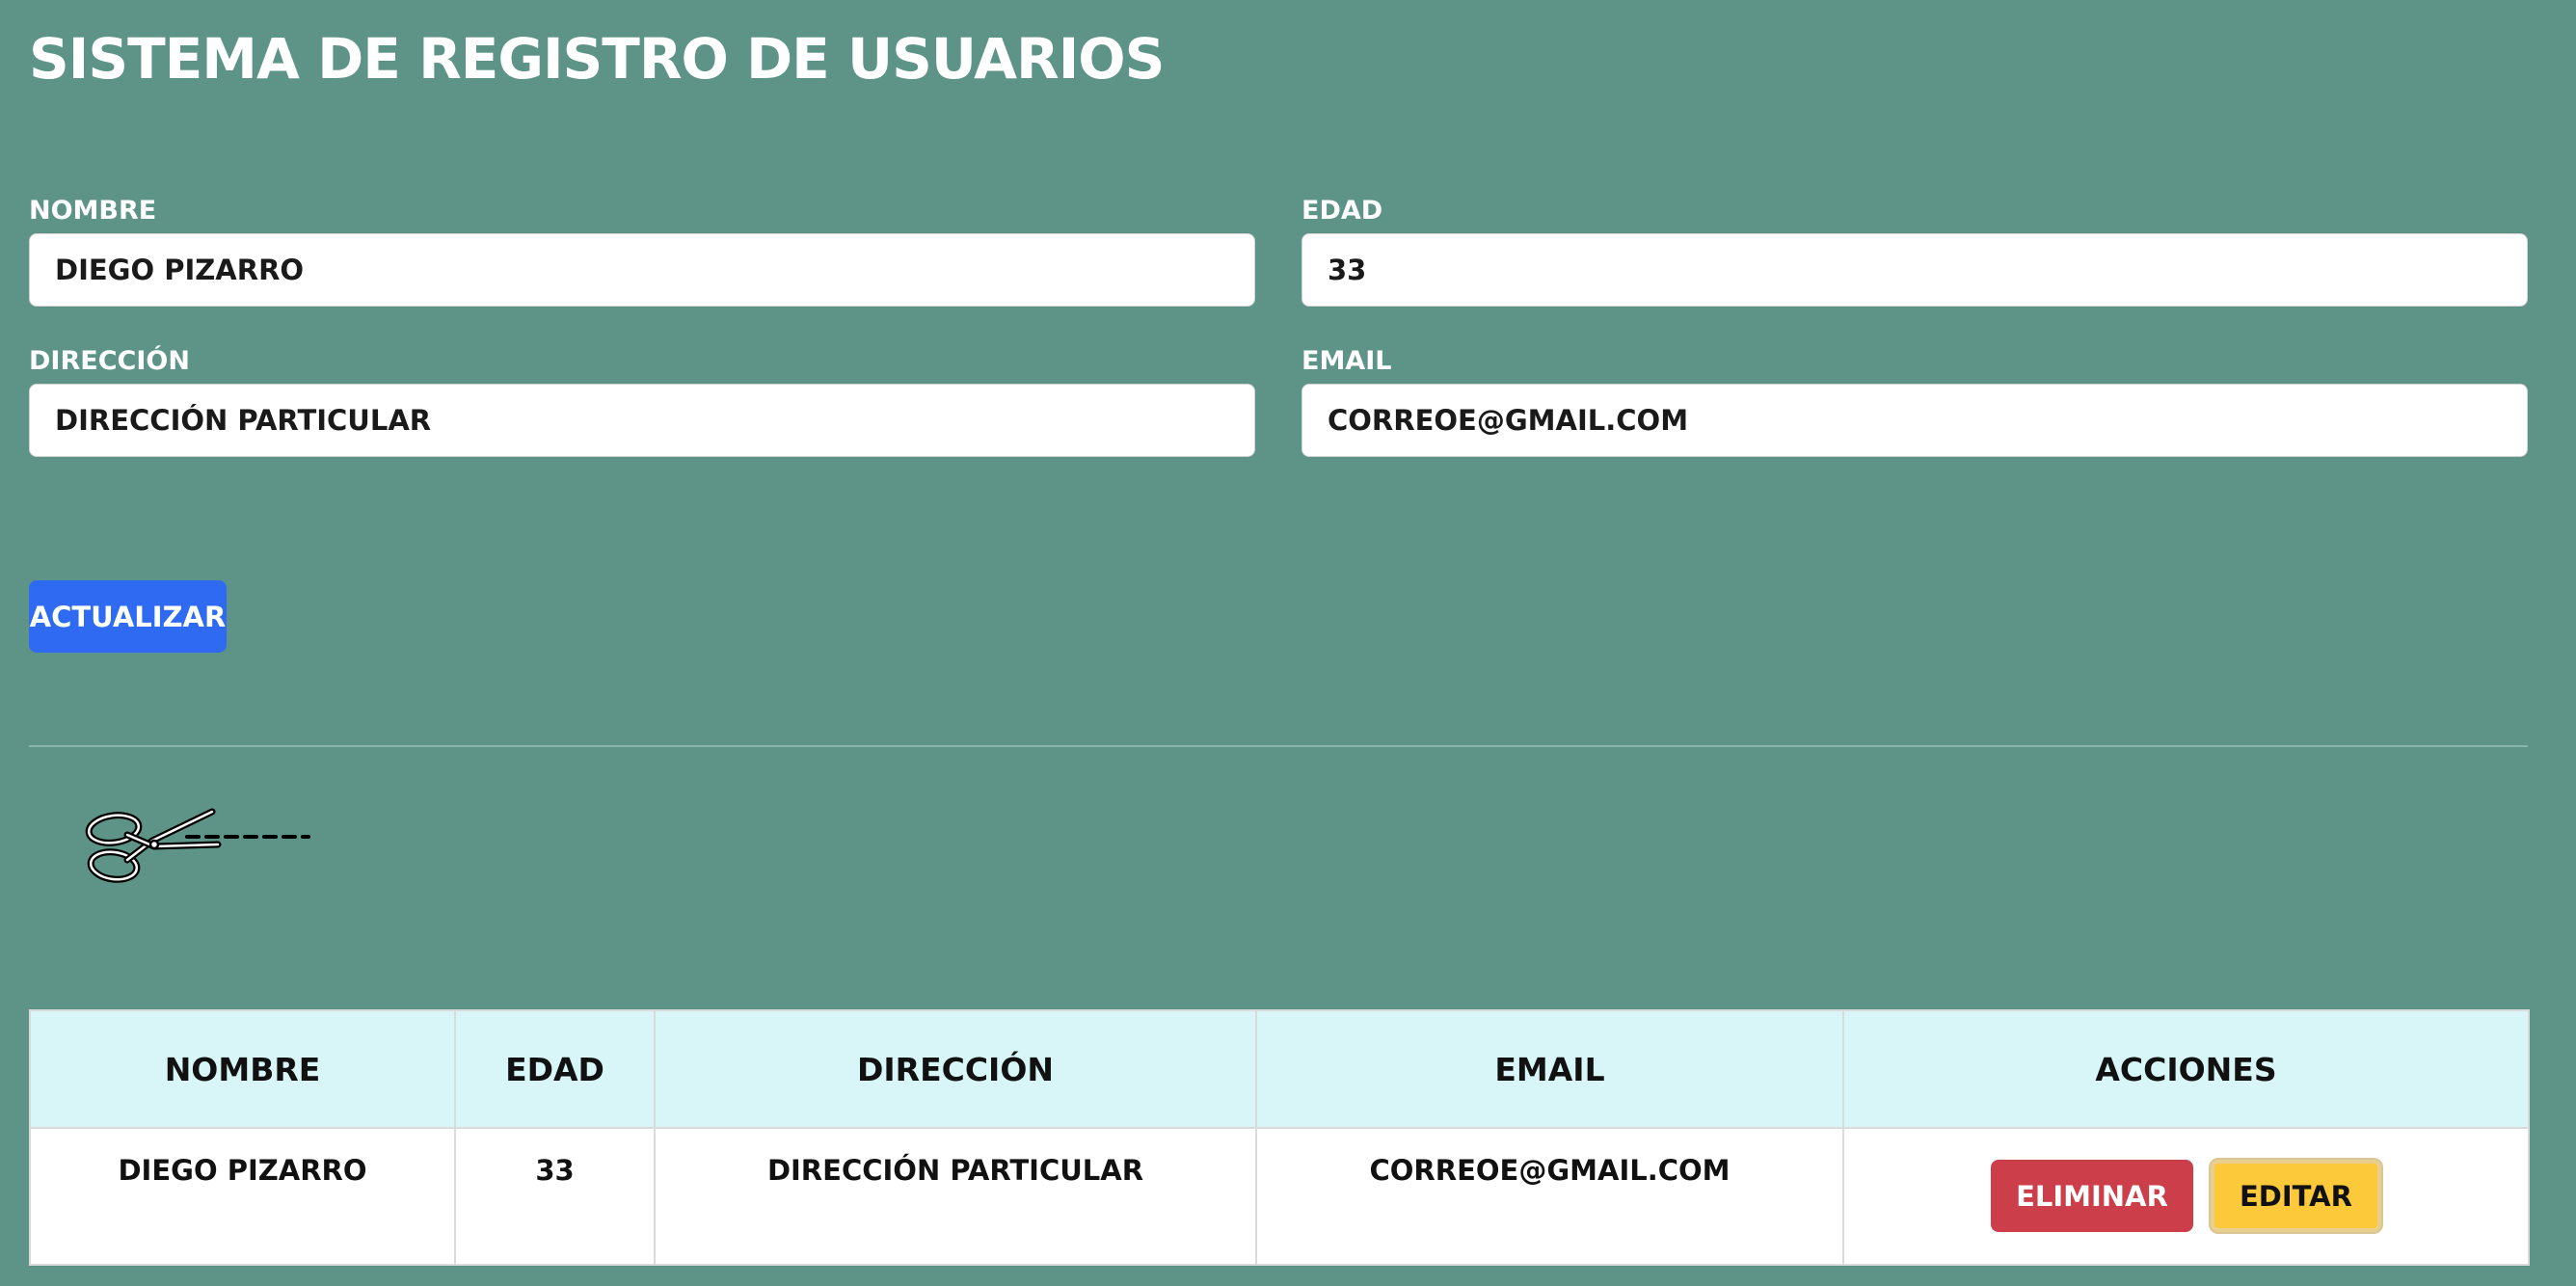  What do you see at coordinates (128, 616) in the screenshot?
I see `actualizar-button: ACTUALIZAR` at bounding box center [128, 616].